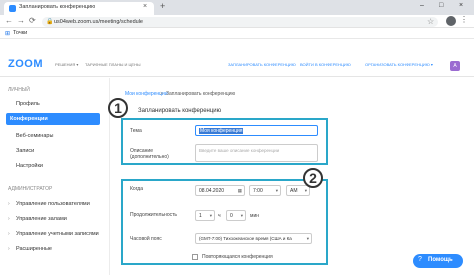  Describe the element at coordinates (20, 33) in the screenshot. I see `bookmark-apps-label: Точки` at that location.